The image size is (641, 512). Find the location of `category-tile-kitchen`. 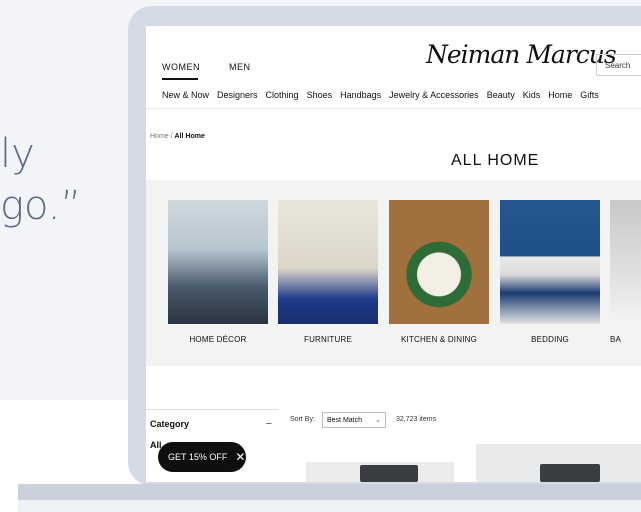

category-tile-kitchen is located at coordinates (439, 262).